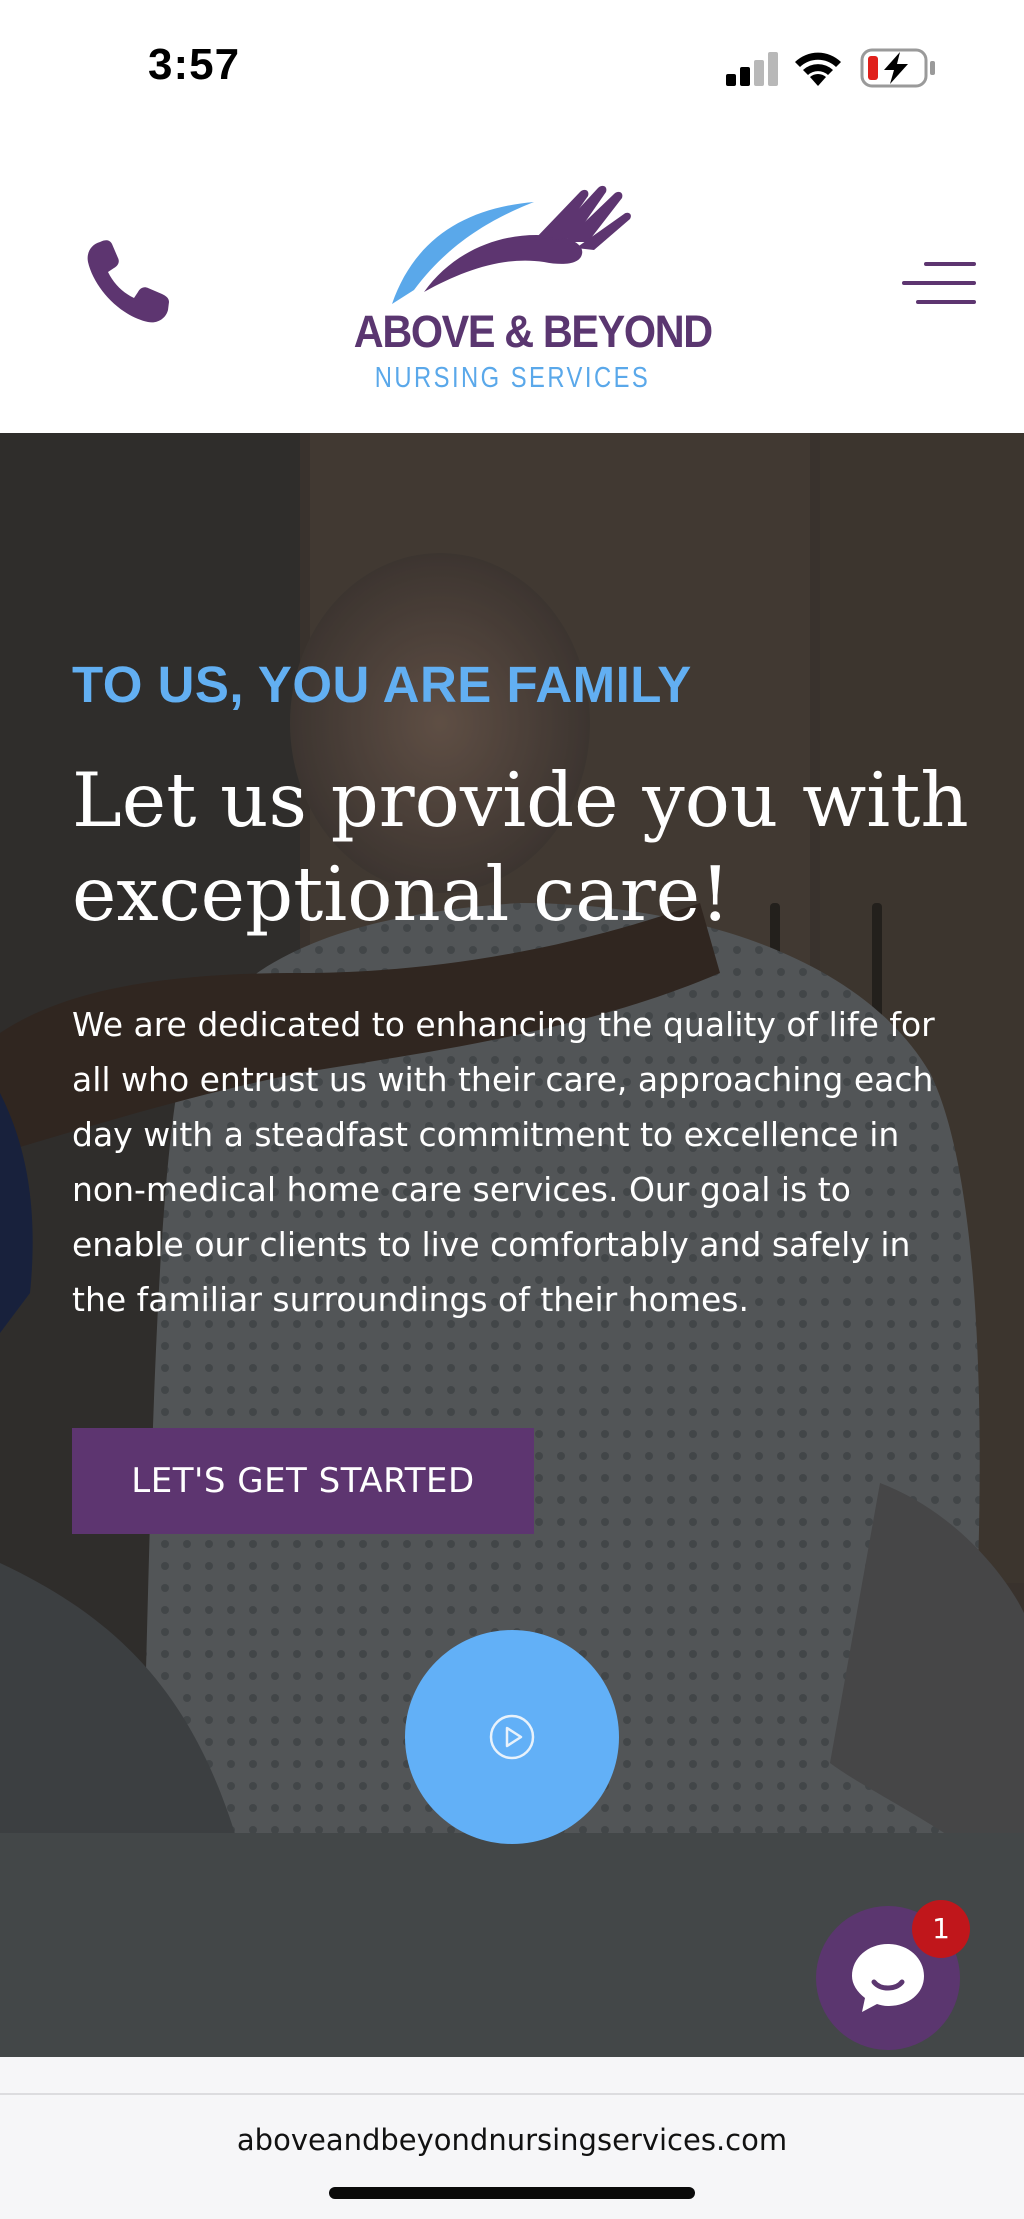 The width and height of the screenshot is (1024, 2219). What do you see at coordinates (128, 282) in the screenshot?
I see `phone-icon` at bounding box center [128, 282].